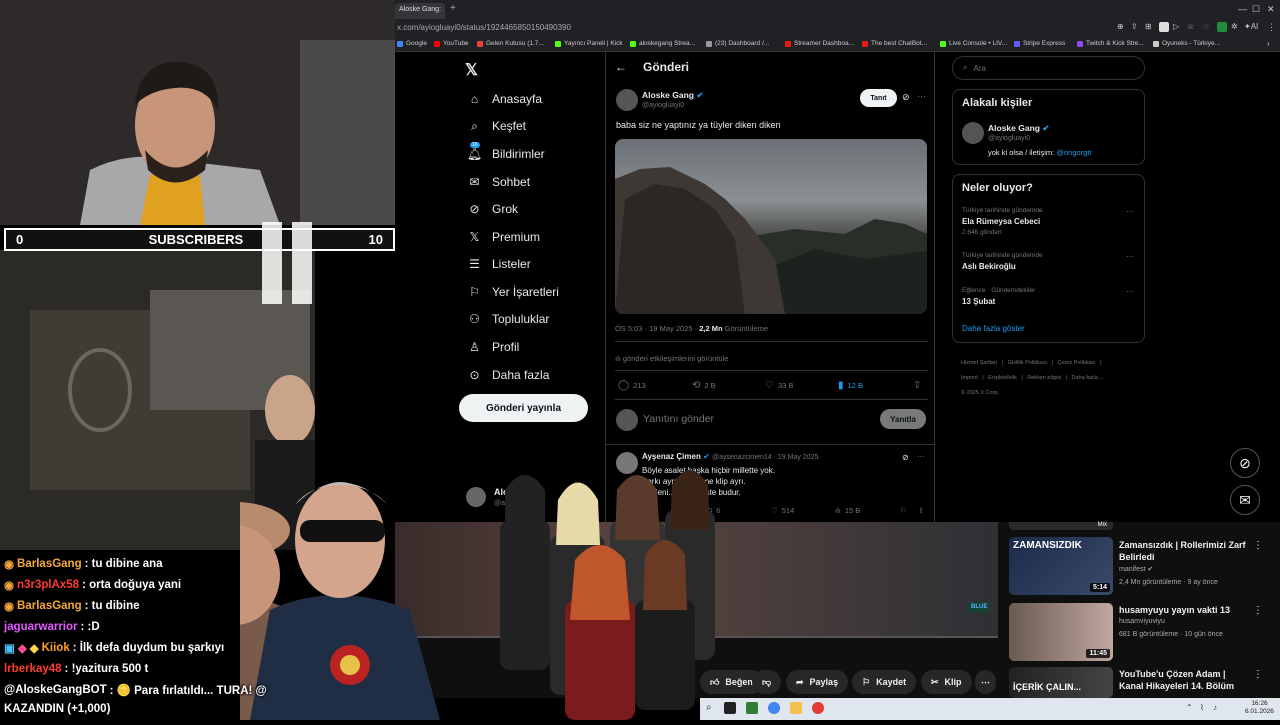  What do you see at coordinates (782, 510) in the screenshot?
I see `like-action: ♡ 514` at bounding box center [782, 510].